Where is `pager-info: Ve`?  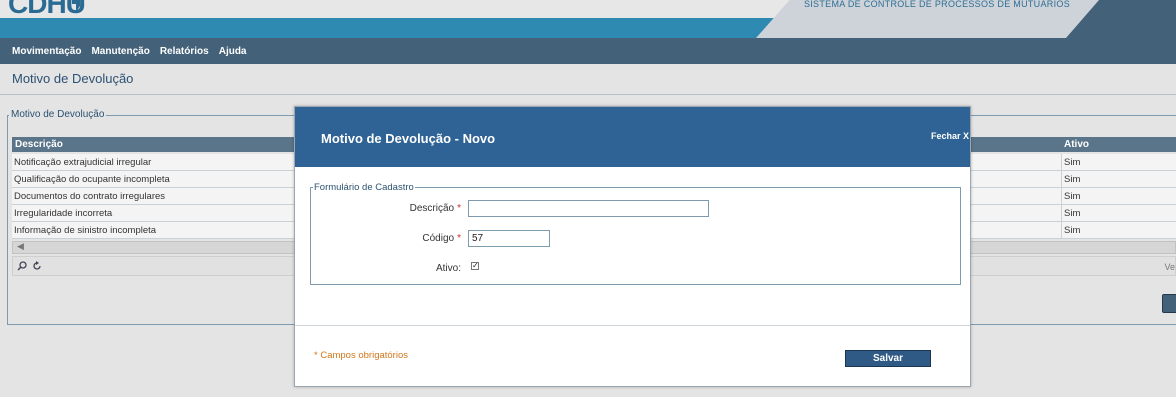
pager-info: Ve is located at coordinates (1169, 267).